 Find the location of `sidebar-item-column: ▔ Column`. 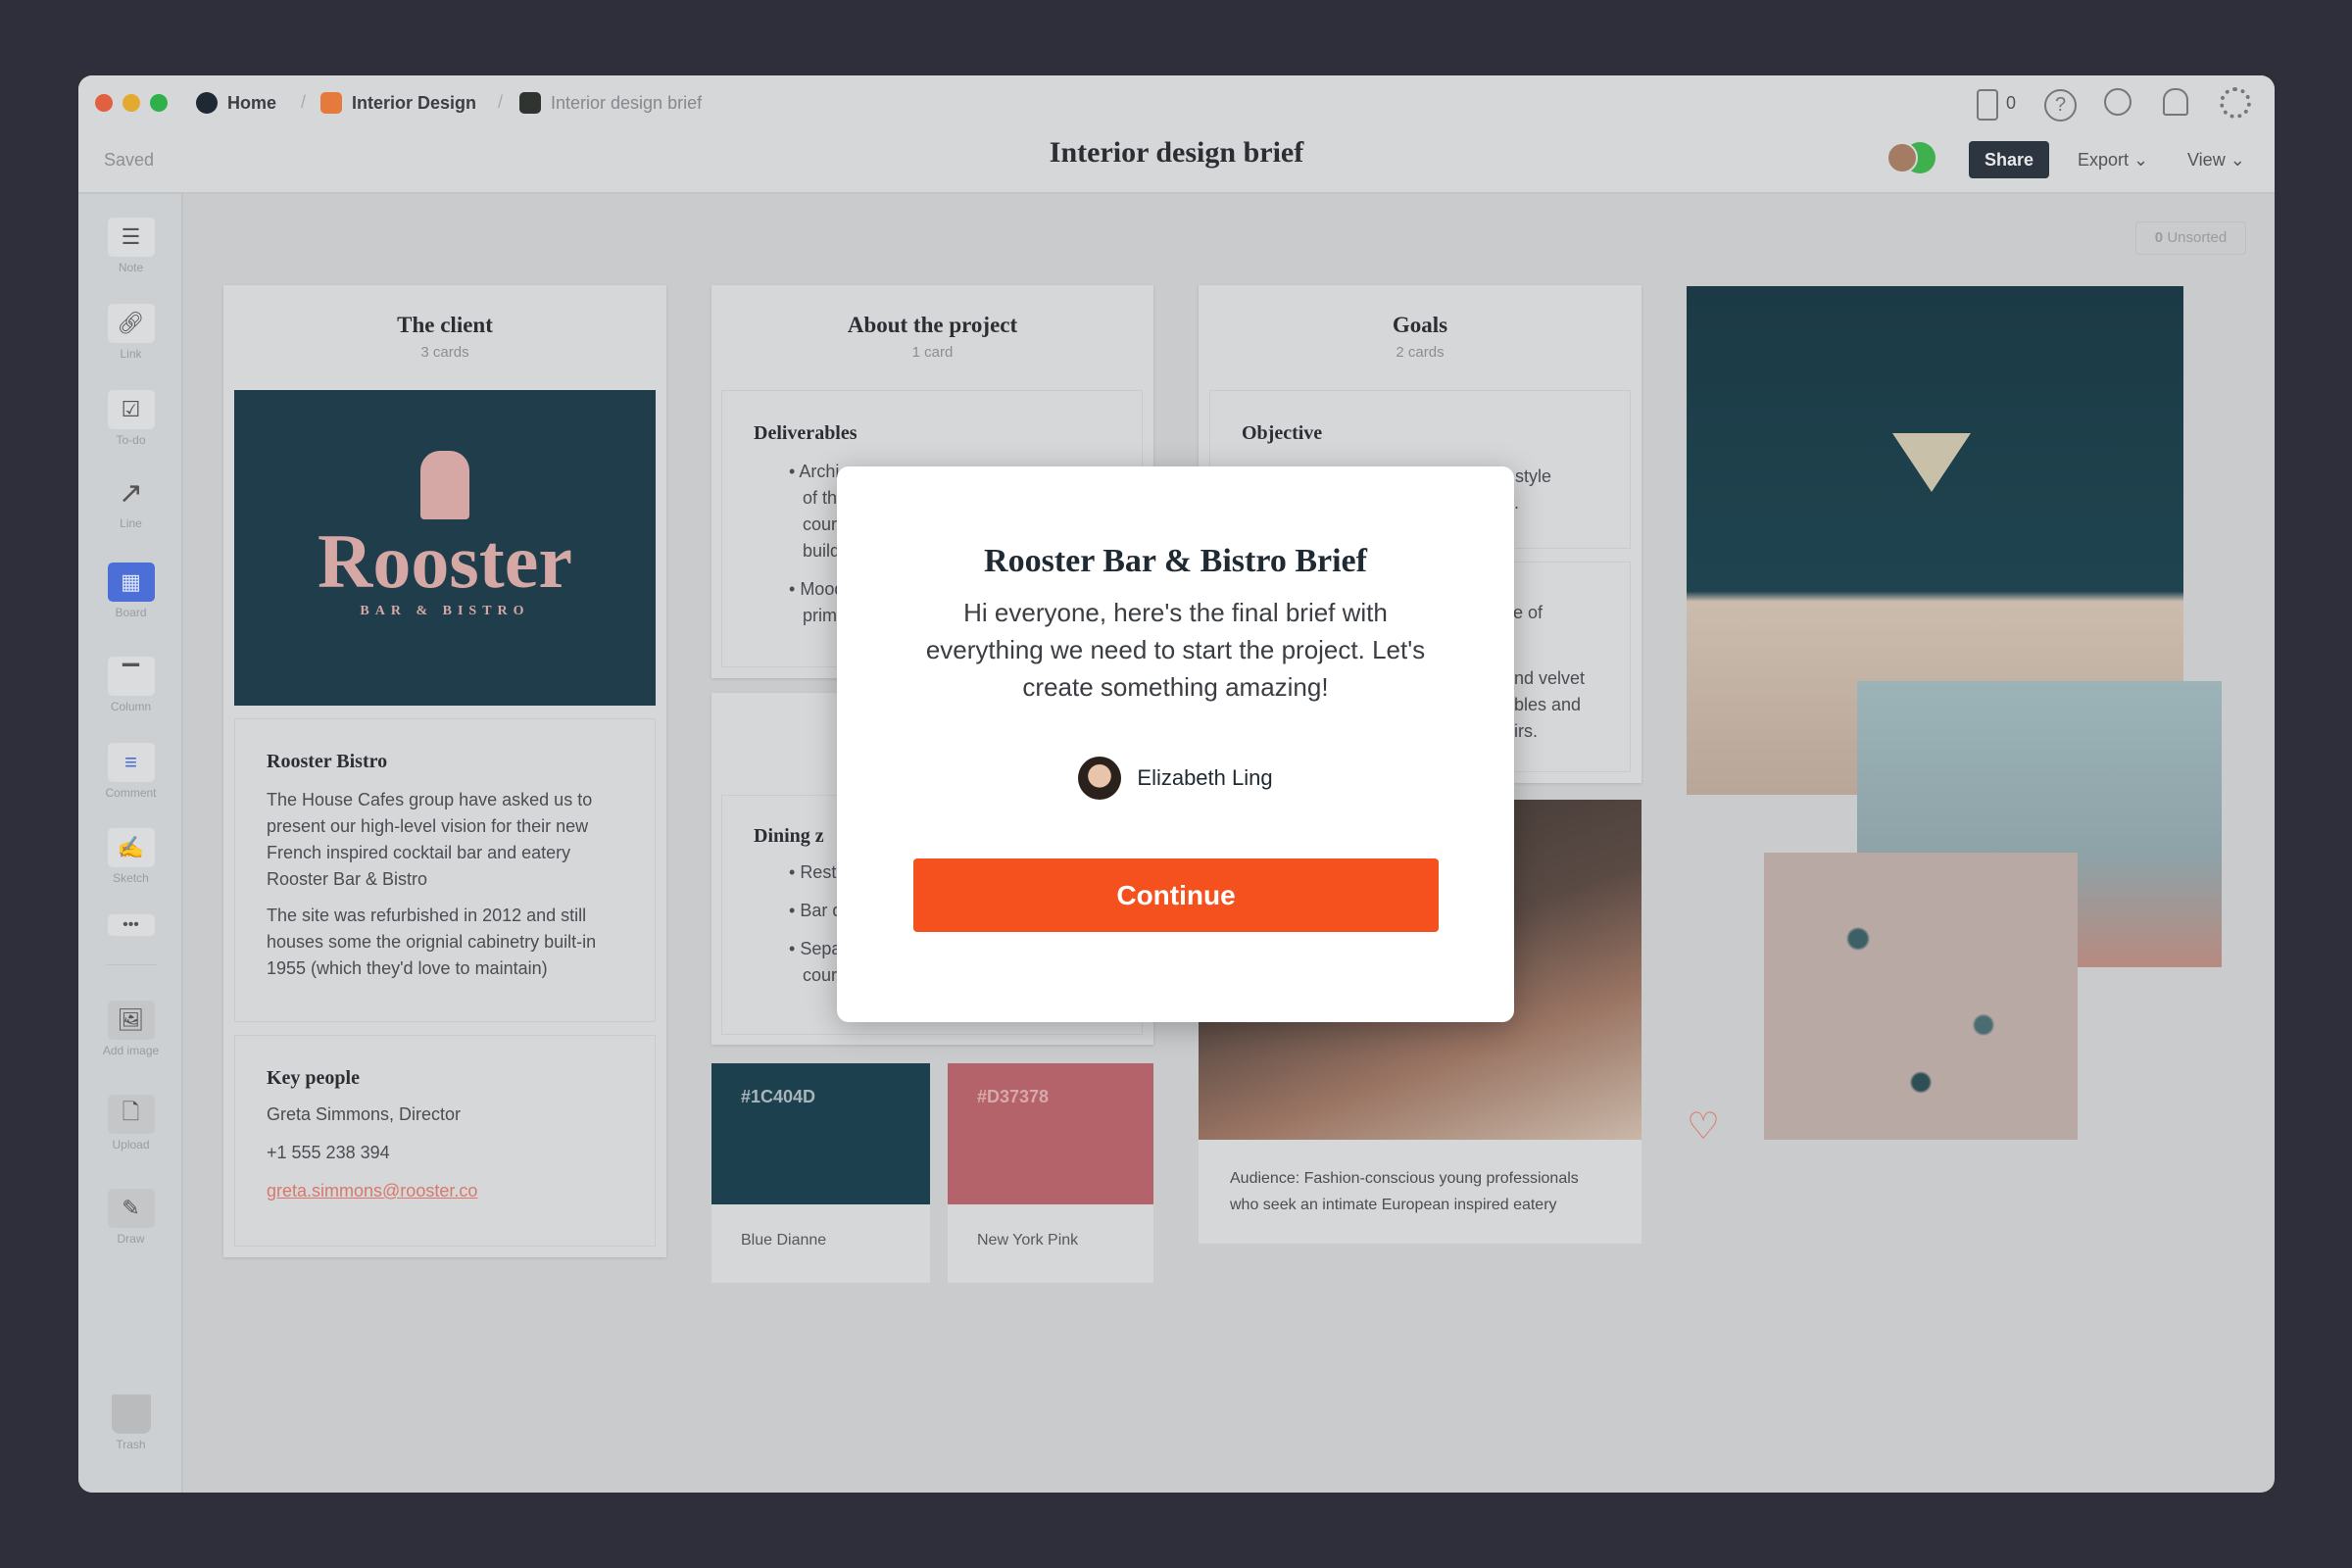

sidebar-item-column: ▔ Column is located at coordinates (130, 685).